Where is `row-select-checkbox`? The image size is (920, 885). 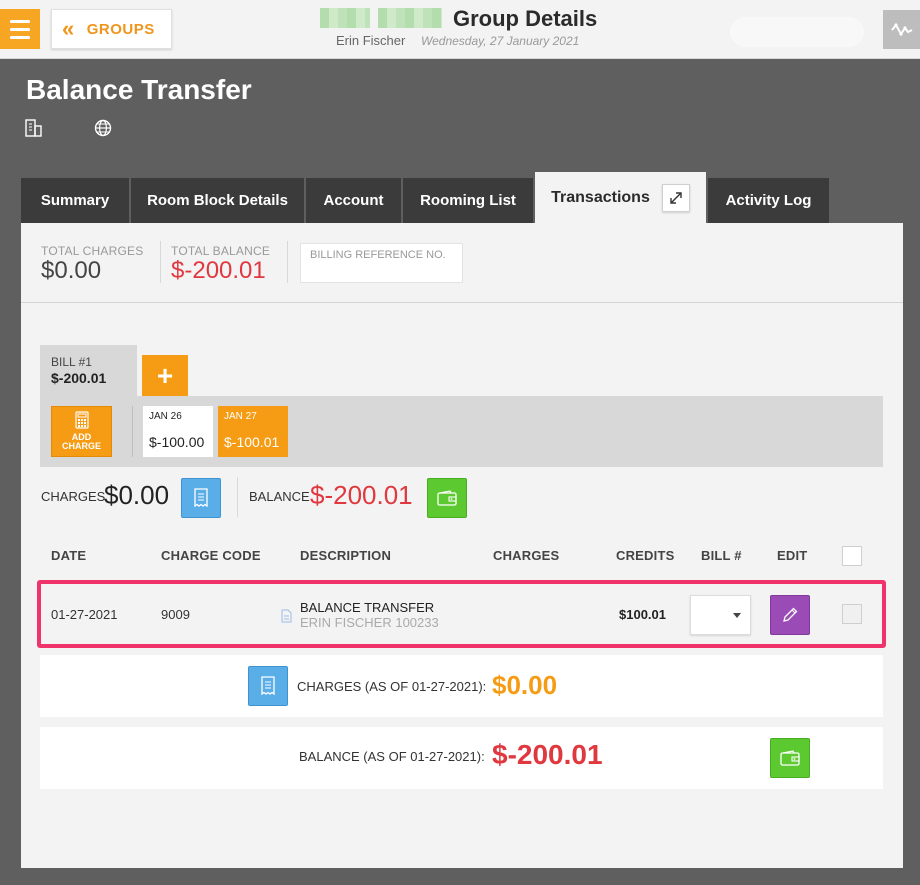
row-select-checkbox is located at coordinates (852, 614).